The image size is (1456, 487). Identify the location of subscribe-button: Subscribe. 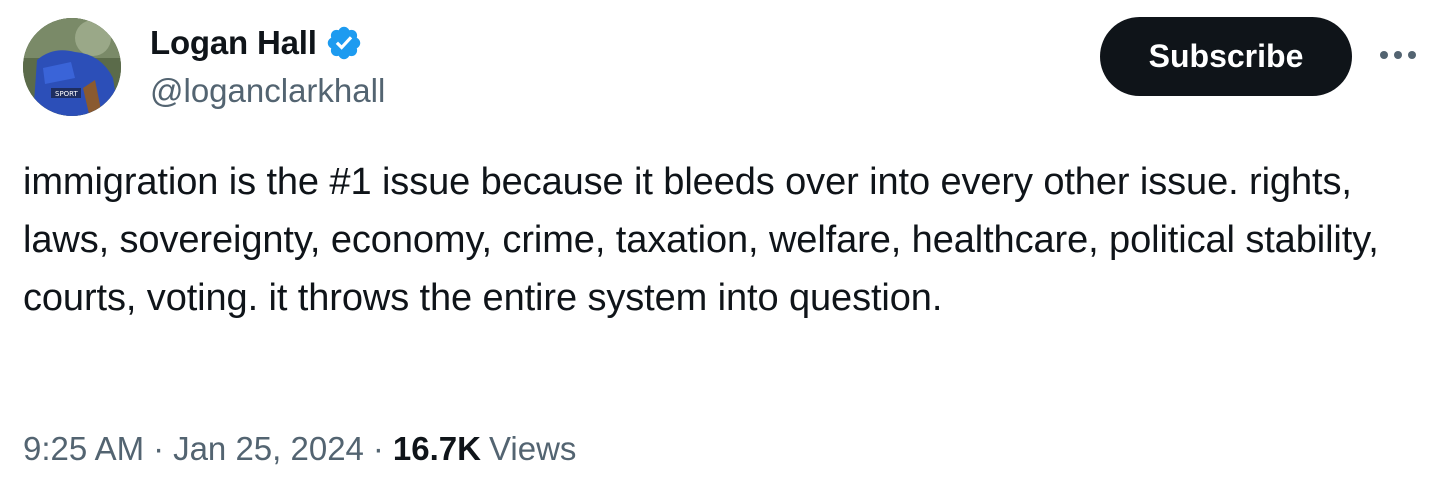
(1226, 56).